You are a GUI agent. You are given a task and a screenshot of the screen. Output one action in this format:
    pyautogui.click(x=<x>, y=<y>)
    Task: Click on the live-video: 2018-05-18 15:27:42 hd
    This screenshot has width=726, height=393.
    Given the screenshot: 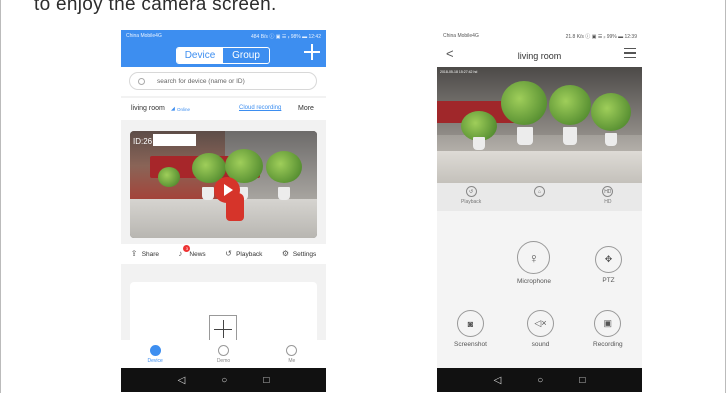 What is the action you would take?
    pyautogui.click(x=539, y=125)
    